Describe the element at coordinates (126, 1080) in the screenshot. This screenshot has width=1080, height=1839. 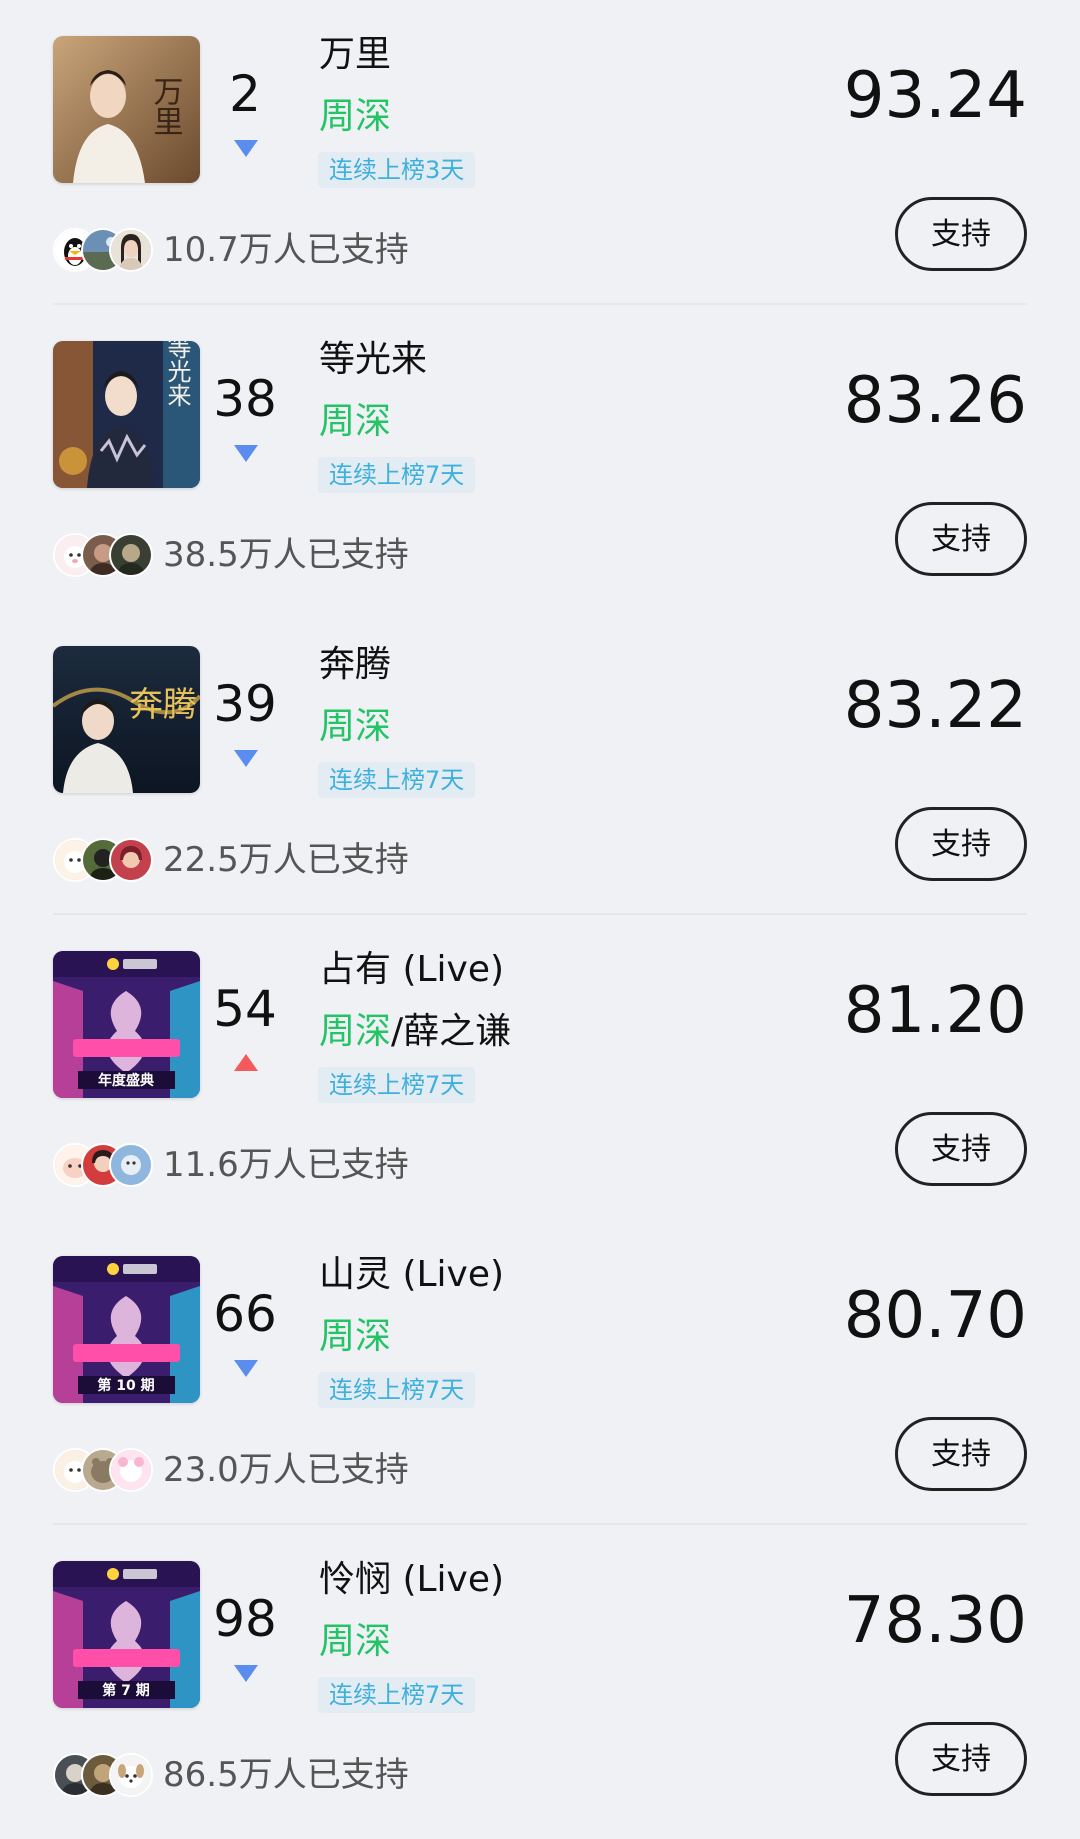
I see `cover-title-text: 年度盛典` at that location.